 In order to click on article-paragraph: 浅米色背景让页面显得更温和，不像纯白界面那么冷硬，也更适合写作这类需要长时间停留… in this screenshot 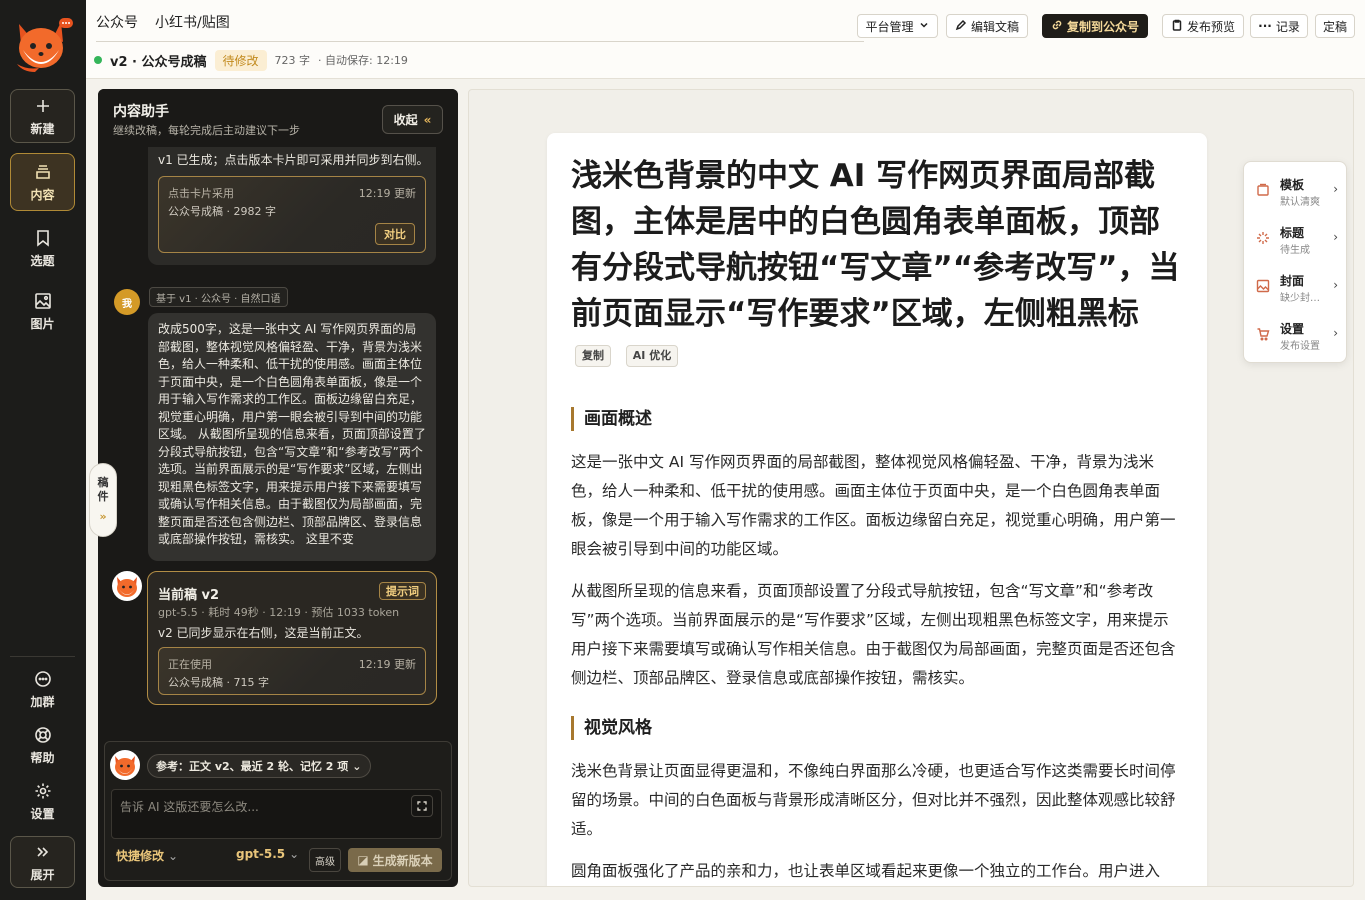, I will do `click(873, 800)`.